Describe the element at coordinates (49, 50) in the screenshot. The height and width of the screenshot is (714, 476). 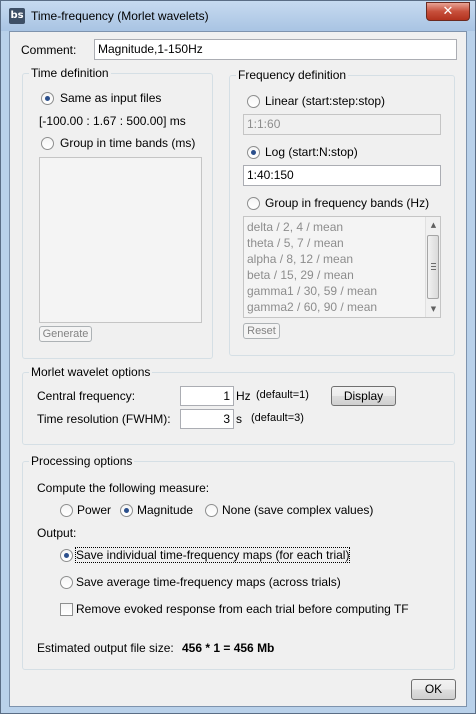
I see `comment-label: Comment:` at that location.